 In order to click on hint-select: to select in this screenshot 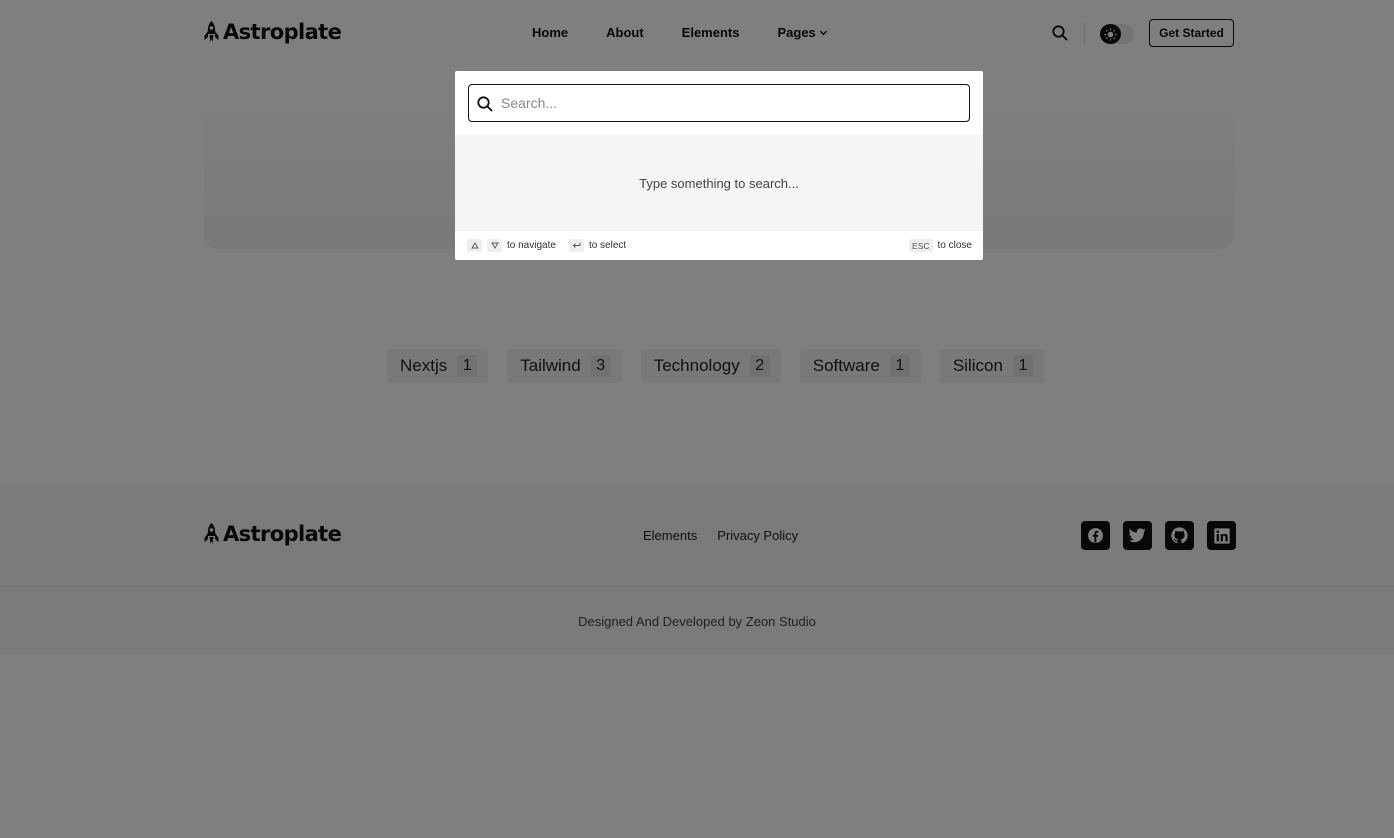, I will do `click(607, 245)`.